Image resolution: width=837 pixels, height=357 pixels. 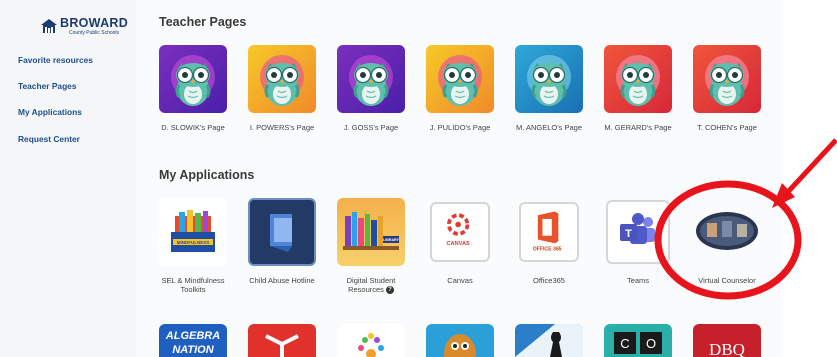 I want to click on chess-icon, so click(x=549, y=340).